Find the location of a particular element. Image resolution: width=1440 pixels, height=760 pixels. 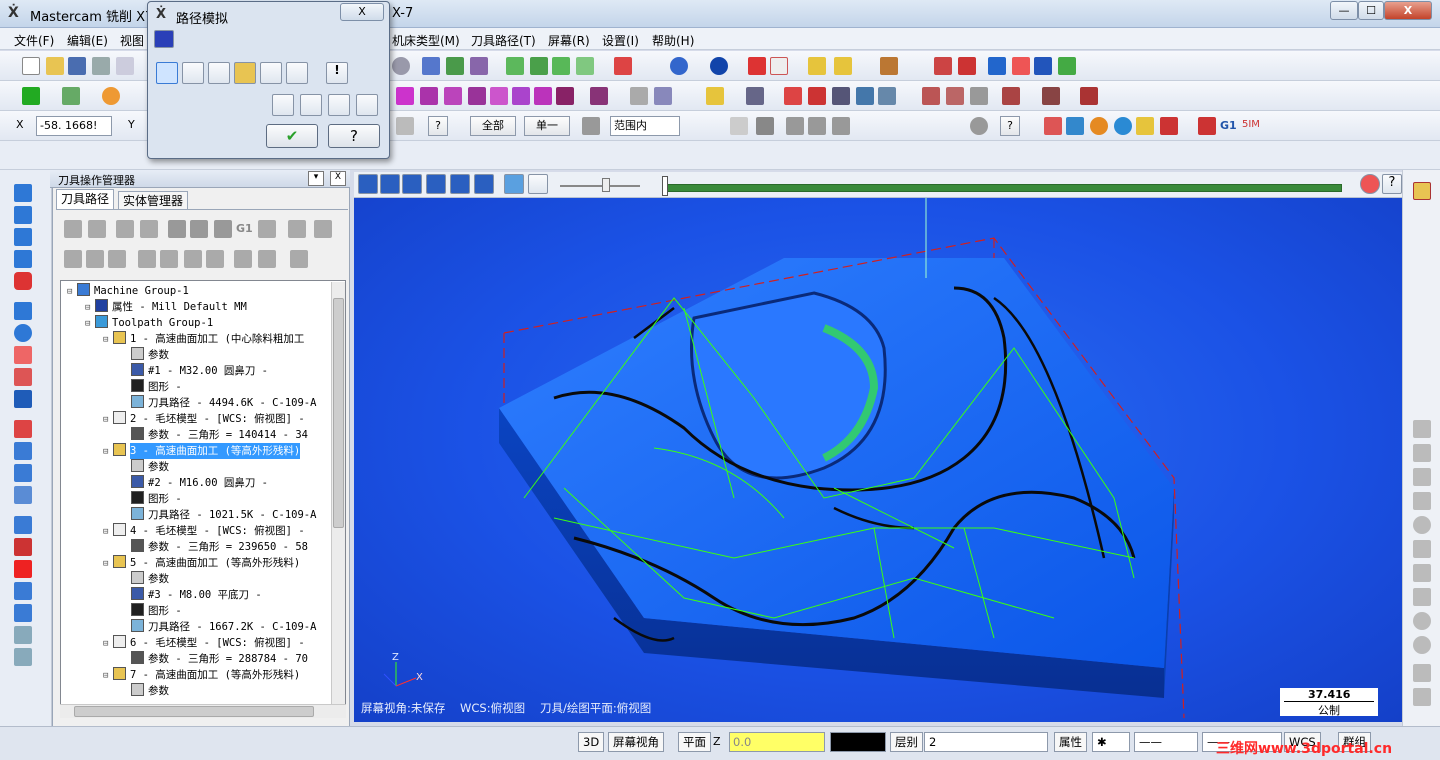

tiles-icon is located at coordinates (23, 525).